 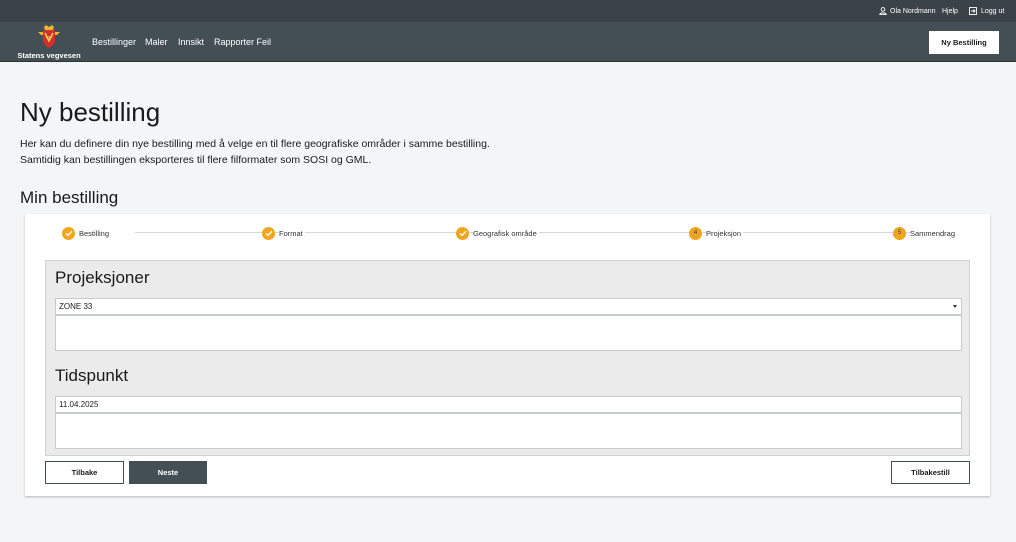 What do you see at coordinates (168, 472) in the screenshot?
I see `next-button: Neste` at bounding box center [168, 472].